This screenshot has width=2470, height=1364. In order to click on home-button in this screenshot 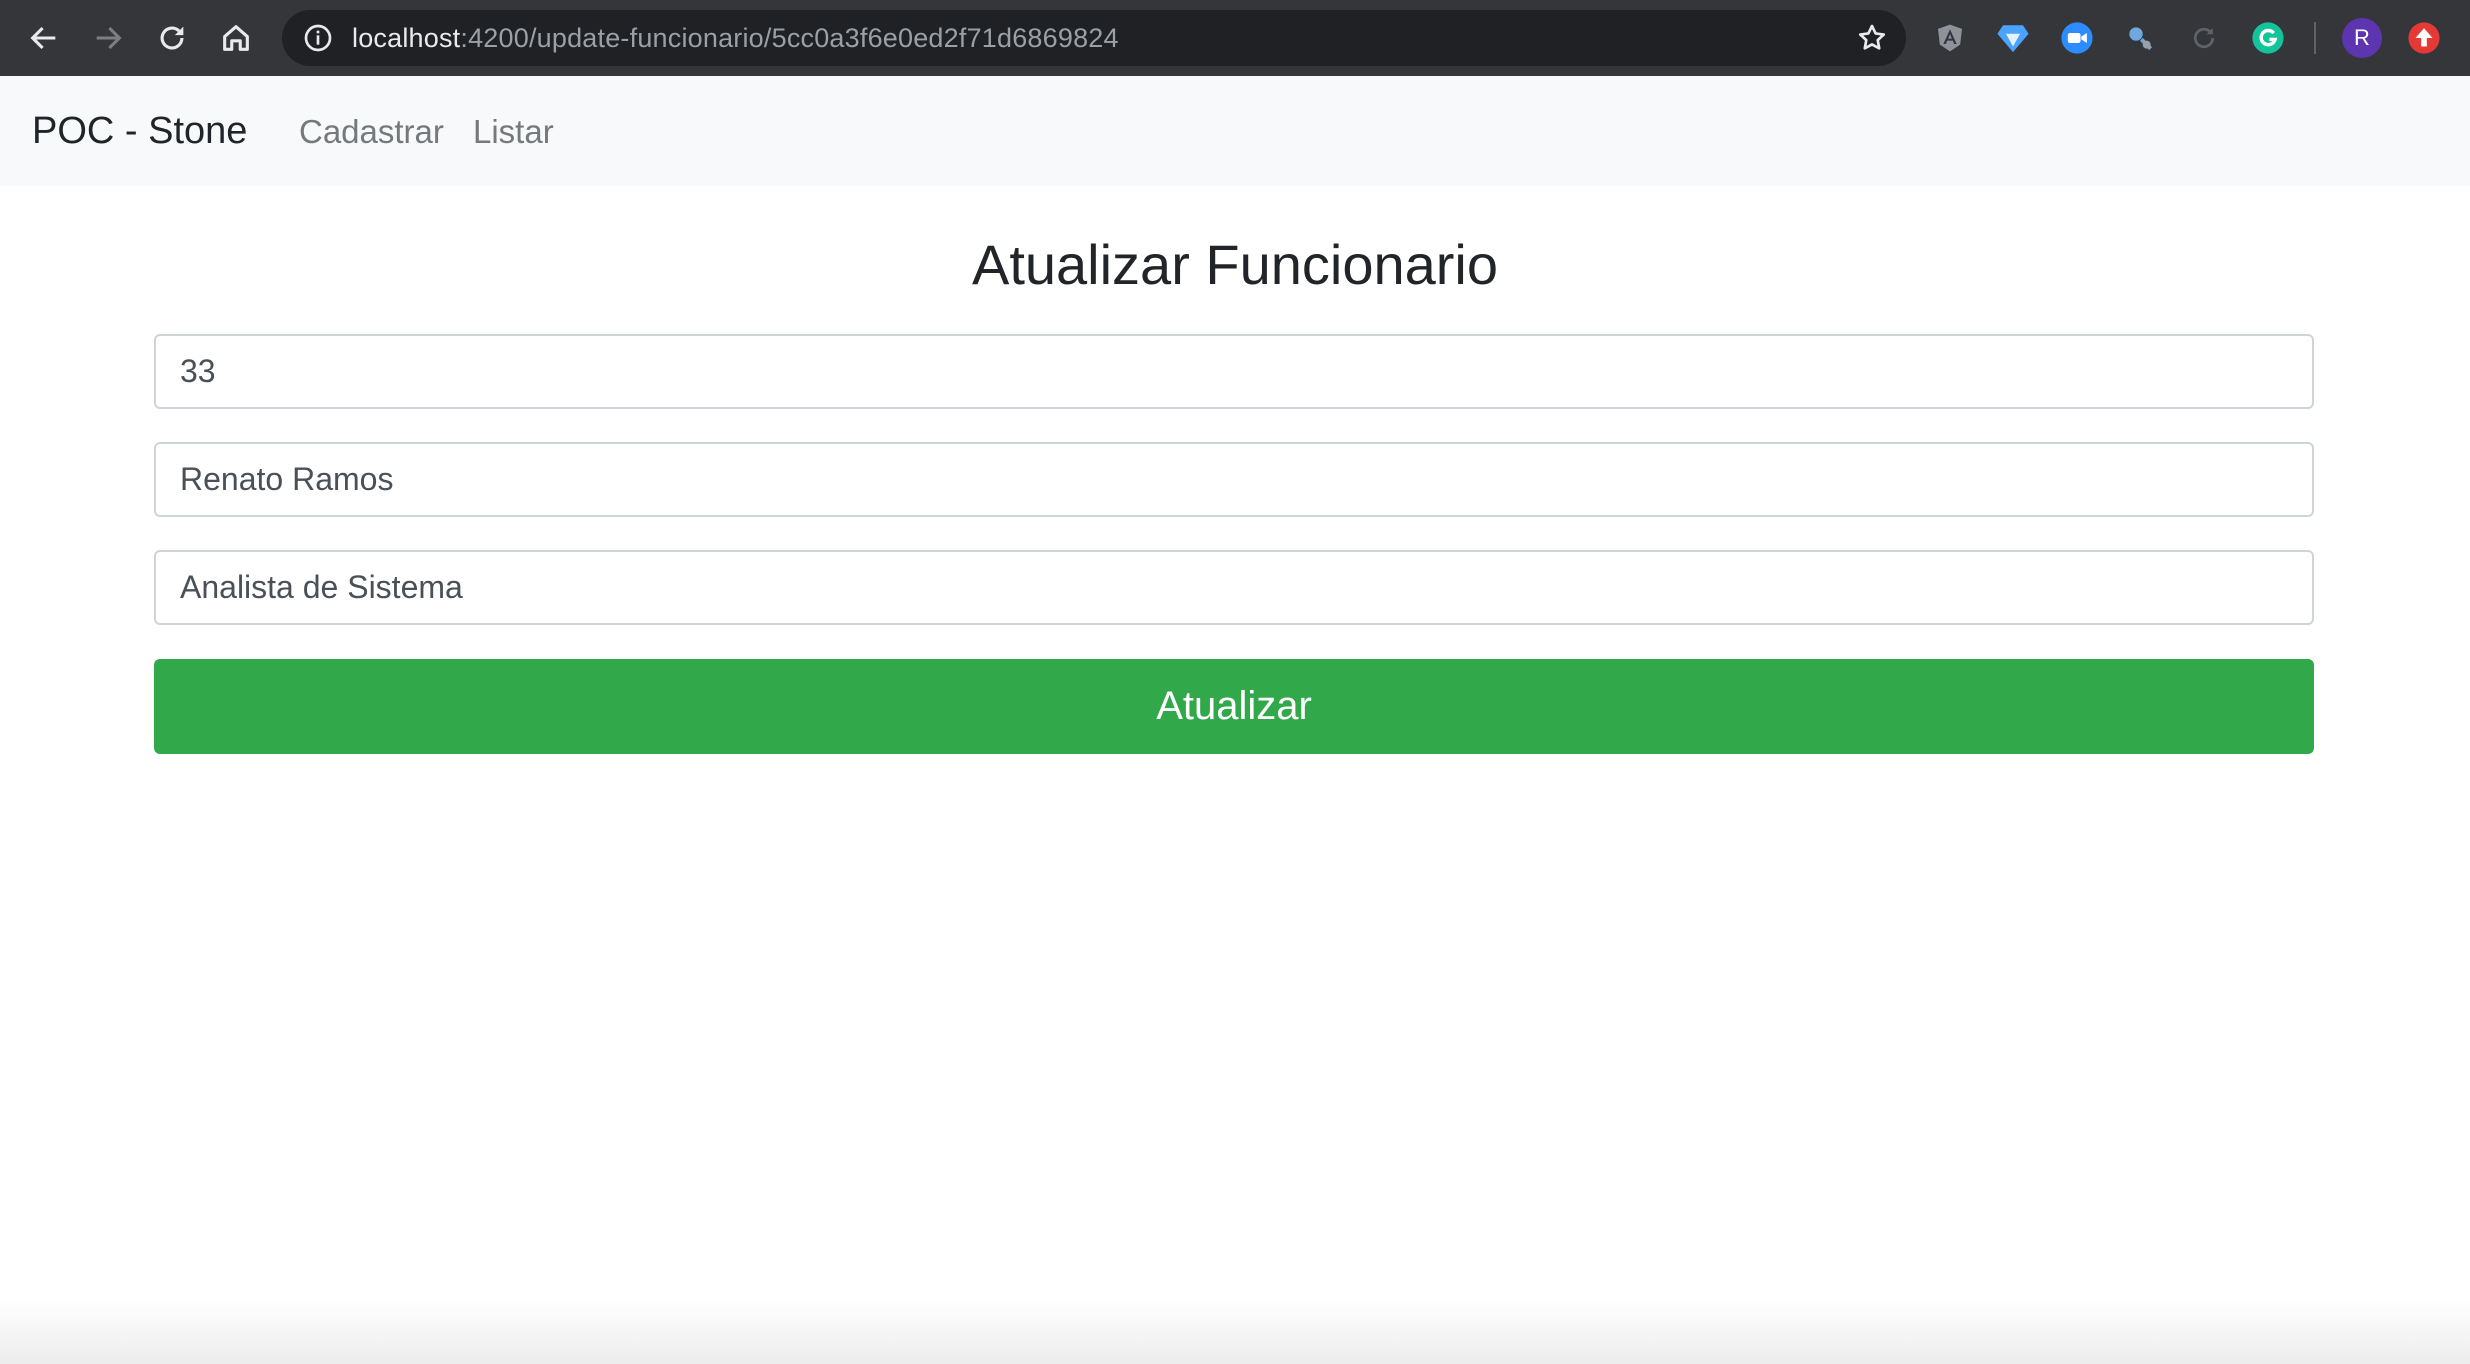, I will do `click(236, 38)`.